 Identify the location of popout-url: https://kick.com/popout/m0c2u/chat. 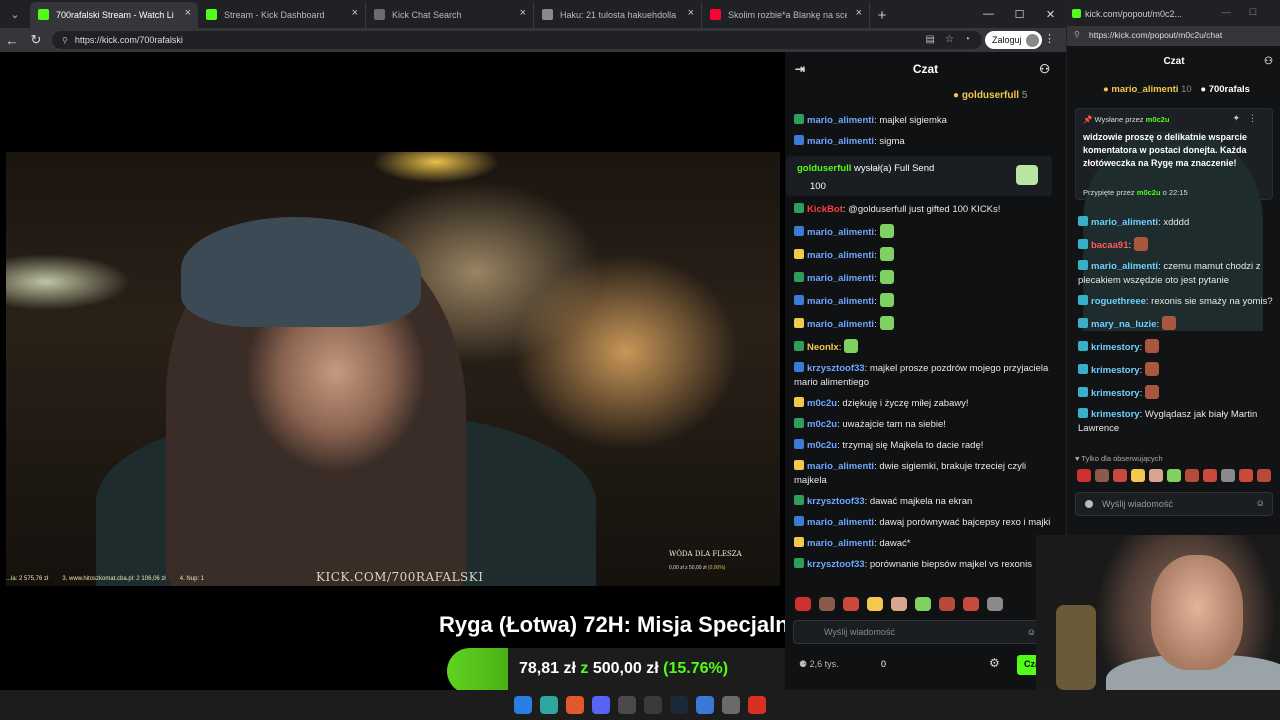
(1155, 35).